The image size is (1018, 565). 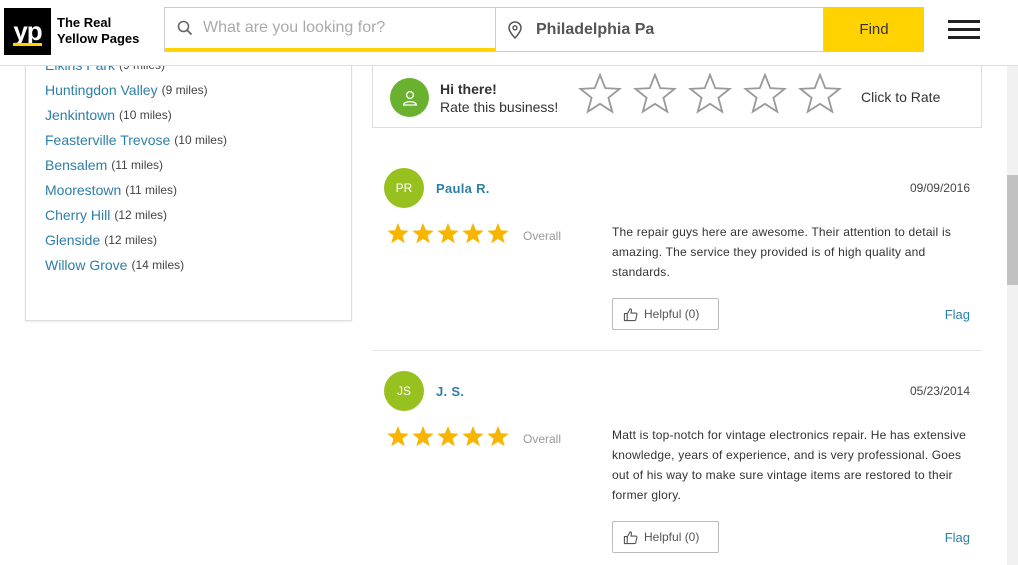 I want to click on logo-line-2: Yellow Pages, so click(x=98, y=38).